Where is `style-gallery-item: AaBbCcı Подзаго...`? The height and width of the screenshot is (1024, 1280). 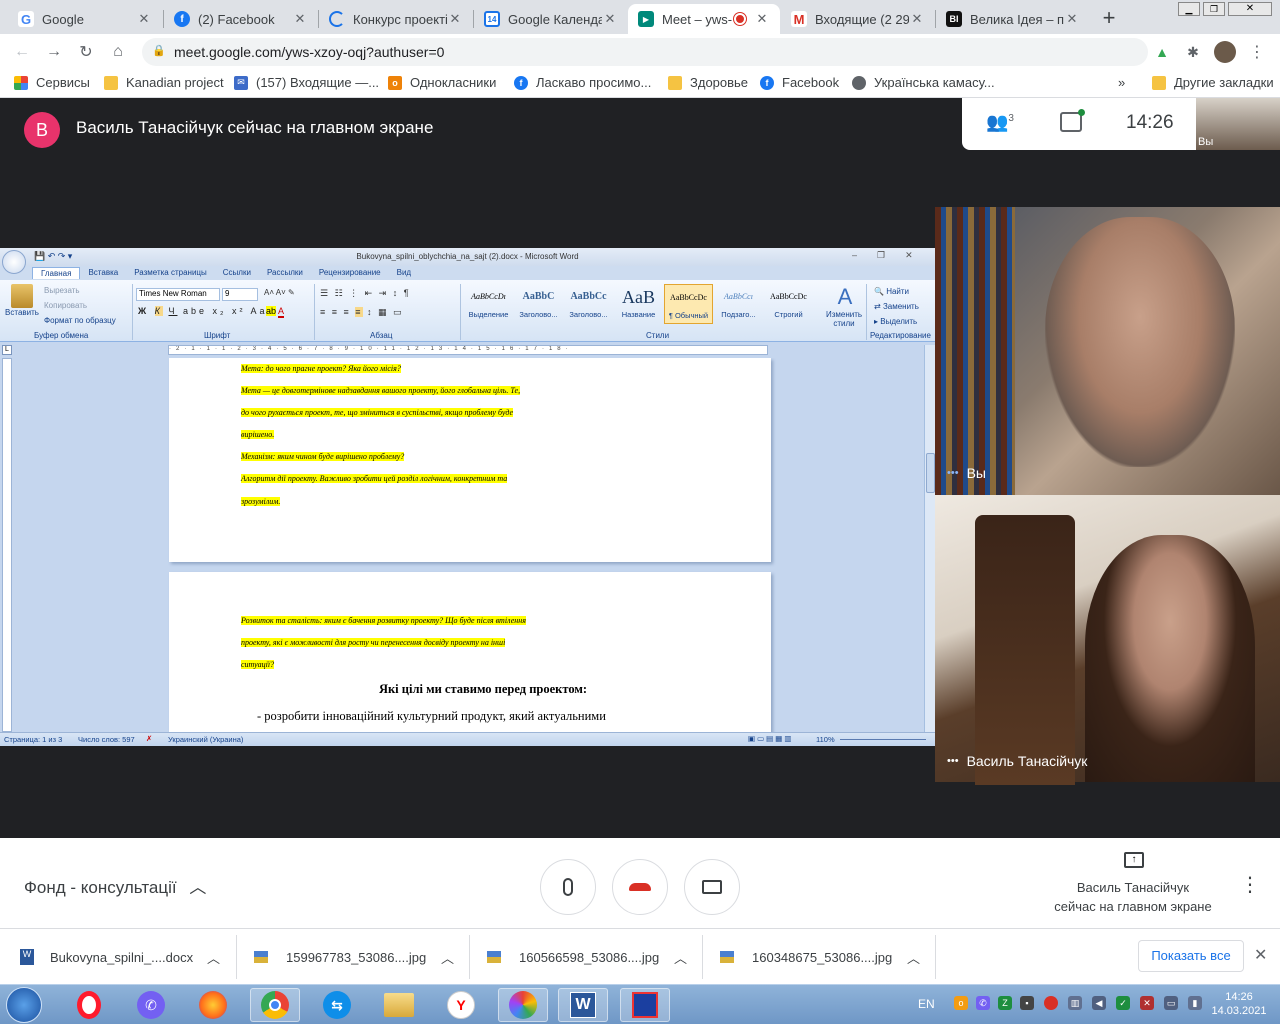
style-gallery-item: AaBbCcı Подзаго... is located at coordinates (738, 304).